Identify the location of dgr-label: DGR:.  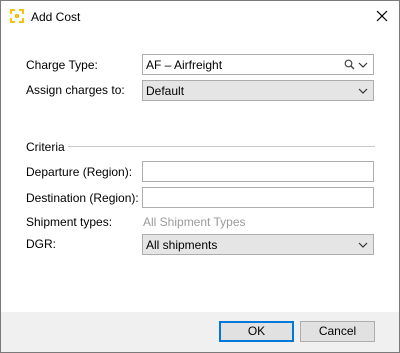
(41, 244).